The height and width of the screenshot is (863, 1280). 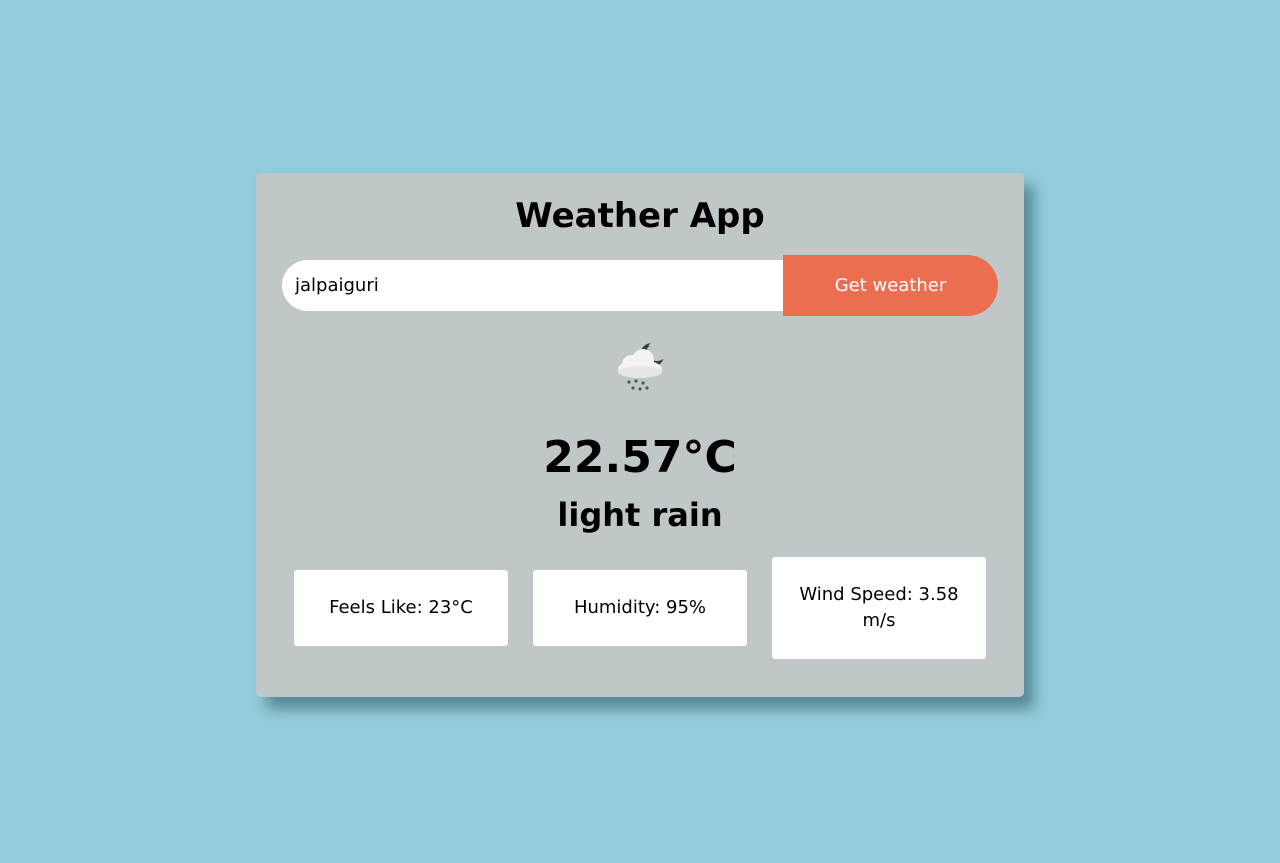 I want to click on city-search-input, so click(x=542, y=285).